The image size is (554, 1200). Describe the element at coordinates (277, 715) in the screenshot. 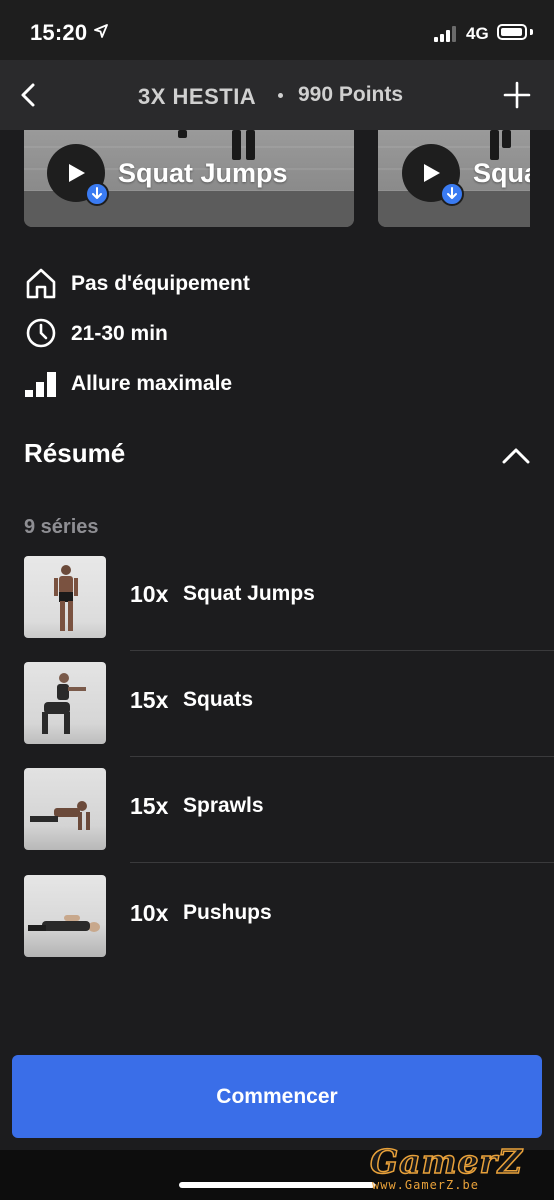

I see `exercise-item-squats: 15x Squats` at that location.